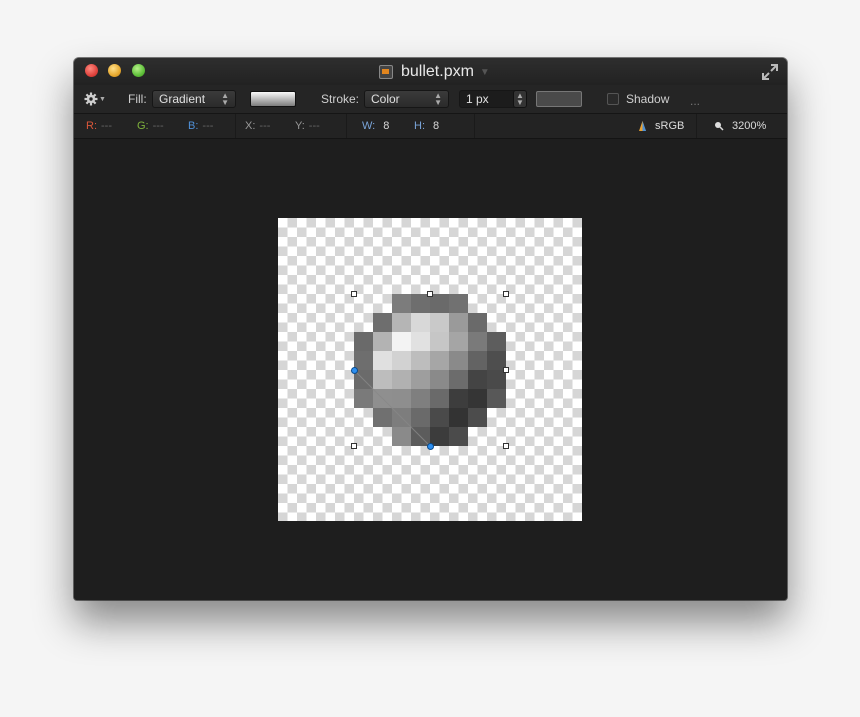 This screenshot has width=860, height=717. What do you see at coordinates (91, 70) in the screenshot?
I see `close-button` at bounding box center [91, 70].